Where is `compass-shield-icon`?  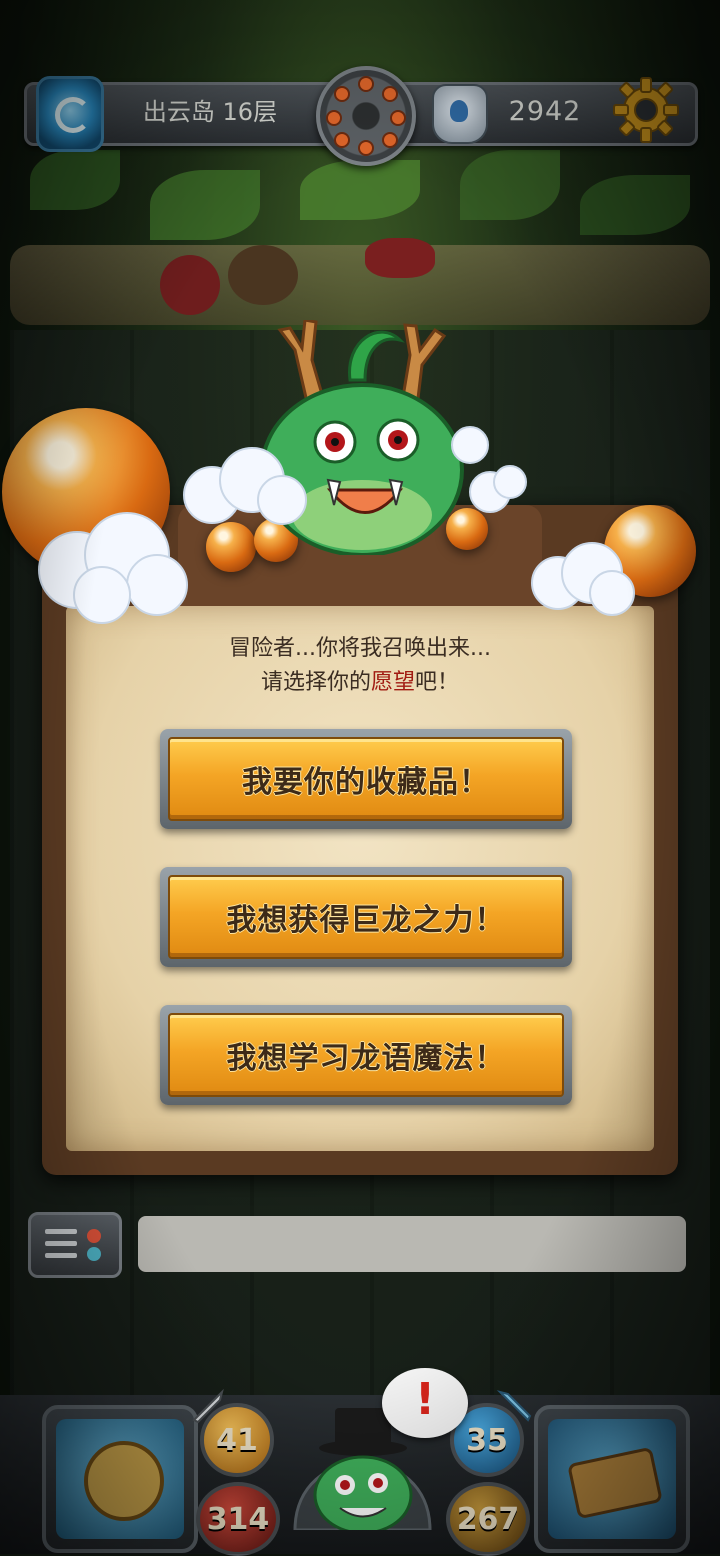 compass-shield-icon is located at coordinates (120, 1479).